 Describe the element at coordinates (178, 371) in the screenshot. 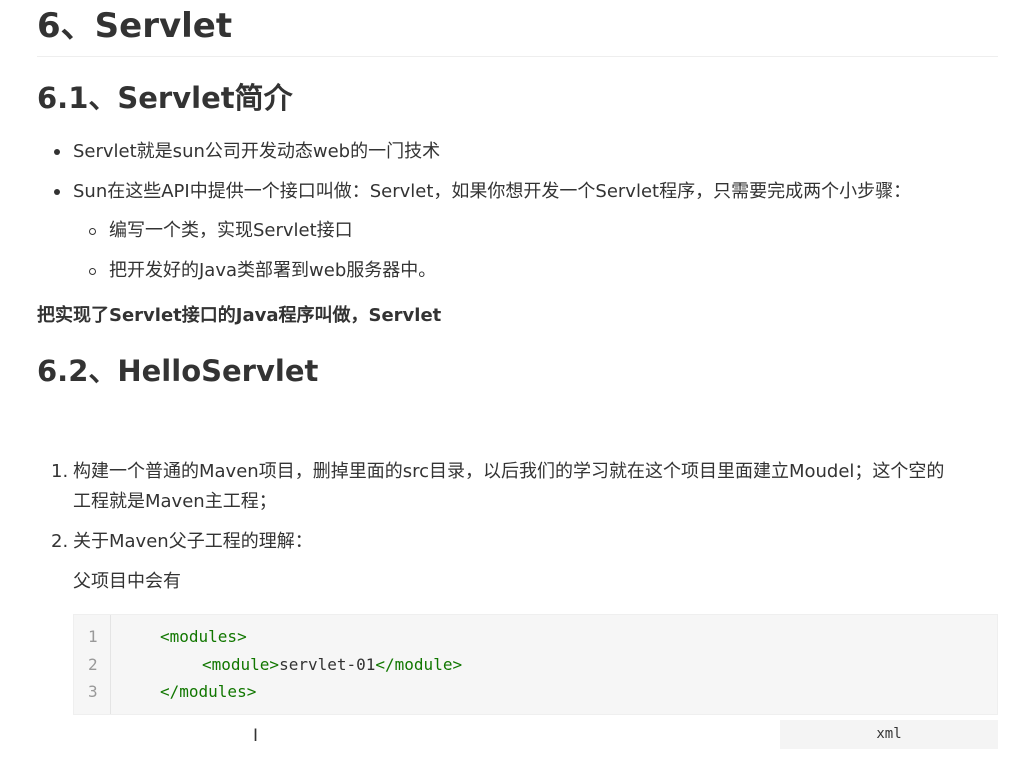

I see `section-heading-hello: 6.2、HelloServlet` at that location.